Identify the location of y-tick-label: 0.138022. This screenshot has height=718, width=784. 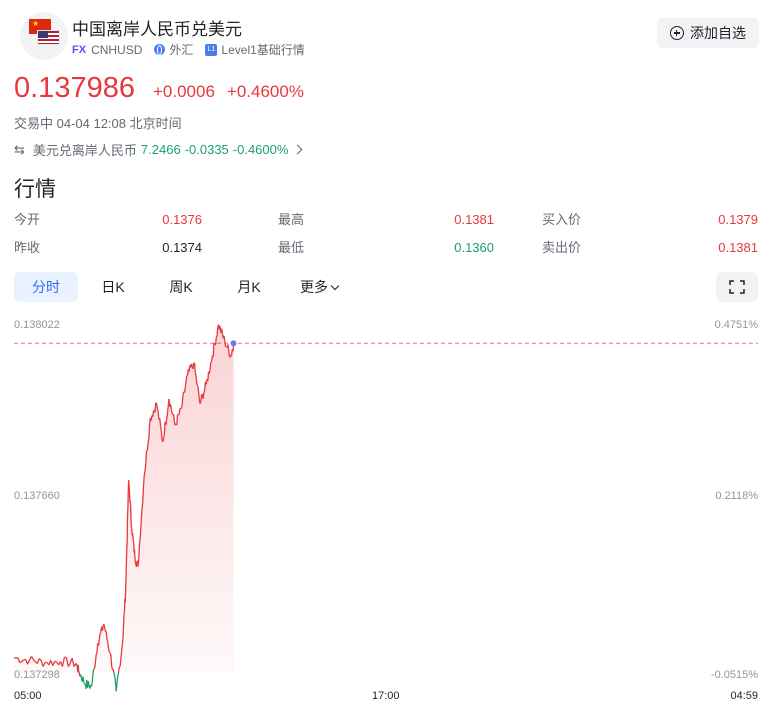
(37, 325).